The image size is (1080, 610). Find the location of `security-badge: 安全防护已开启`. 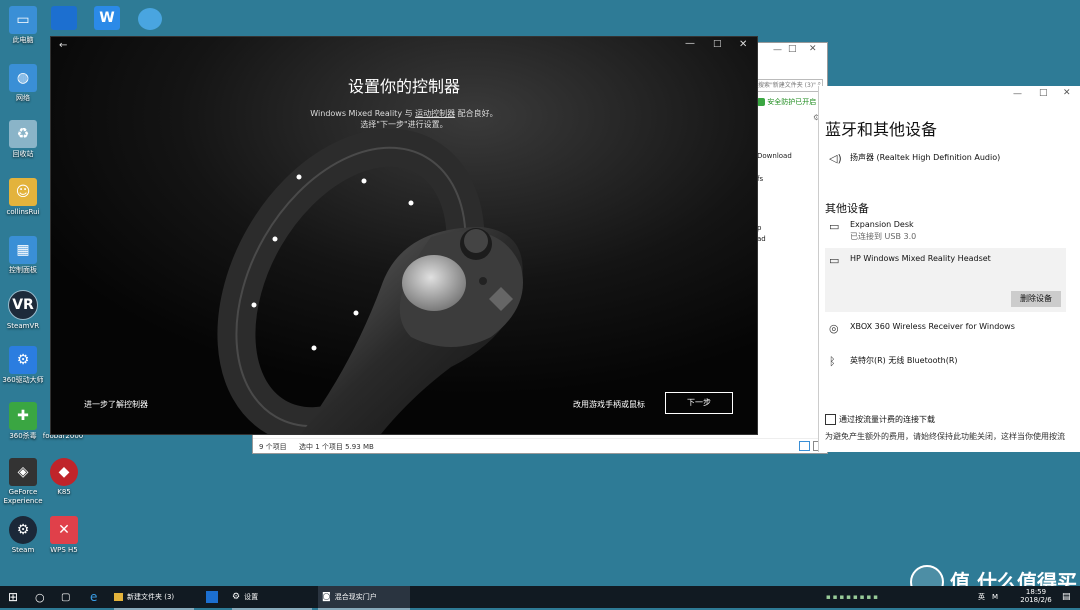

security-badge: 安全防护已开启 is located at coordinates (786, 102).